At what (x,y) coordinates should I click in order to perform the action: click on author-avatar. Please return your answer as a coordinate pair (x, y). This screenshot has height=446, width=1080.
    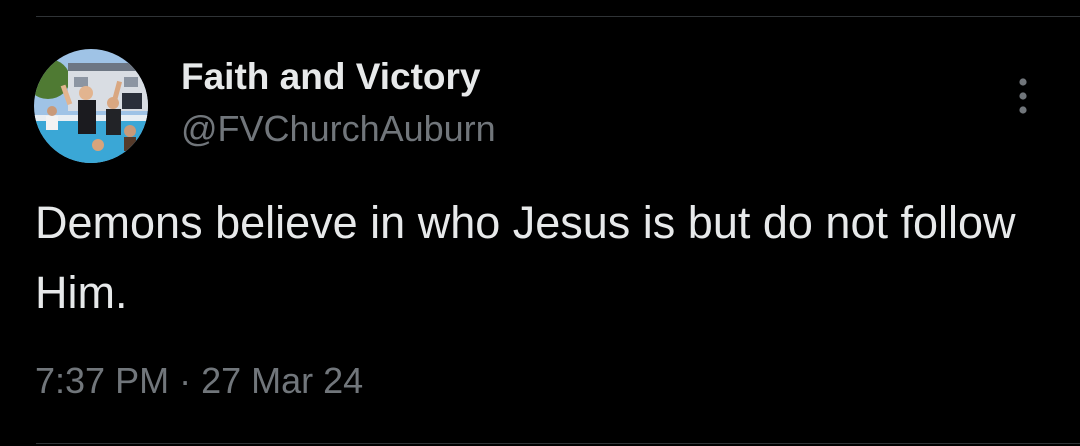
    Looking at the image, I should click on (91, 106).